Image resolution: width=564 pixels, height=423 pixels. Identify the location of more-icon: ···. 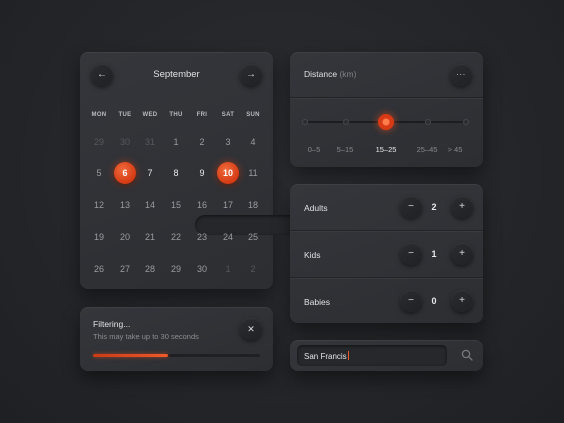
(461, 74).